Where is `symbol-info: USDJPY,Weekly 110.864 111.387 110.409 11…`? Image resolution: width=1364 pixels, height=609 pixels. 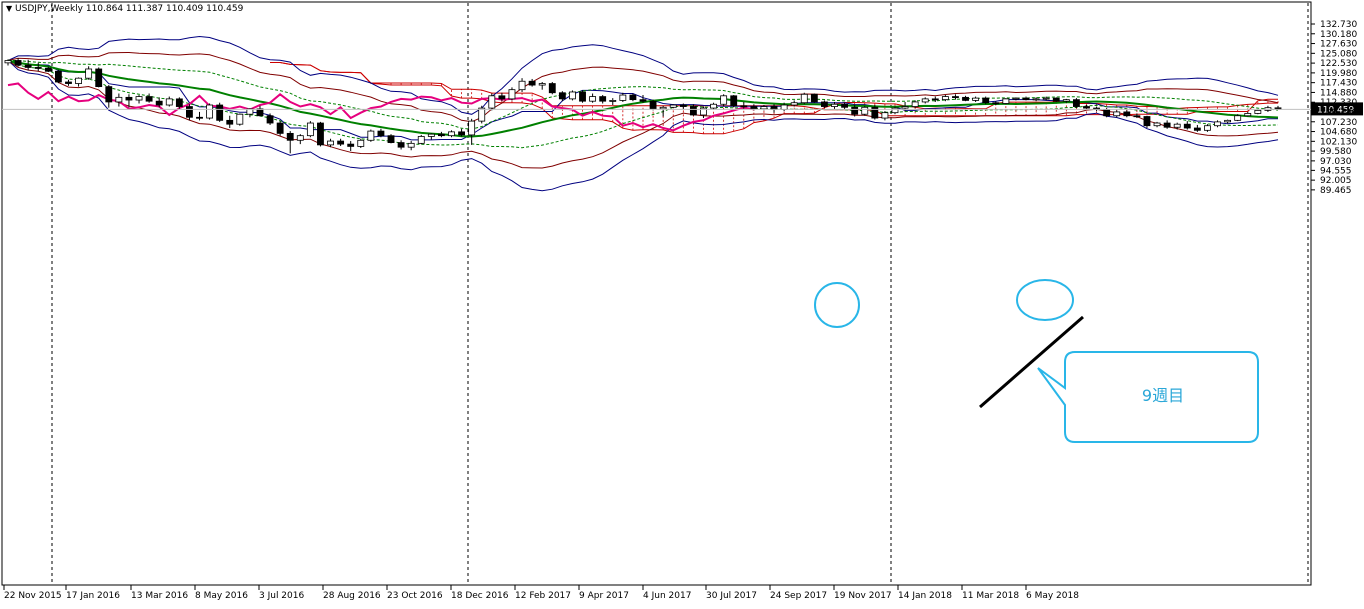
symbol-info: USDJPY,Weekly 110.864 111.387 110.409 11… is located at coordinates (129, 9).